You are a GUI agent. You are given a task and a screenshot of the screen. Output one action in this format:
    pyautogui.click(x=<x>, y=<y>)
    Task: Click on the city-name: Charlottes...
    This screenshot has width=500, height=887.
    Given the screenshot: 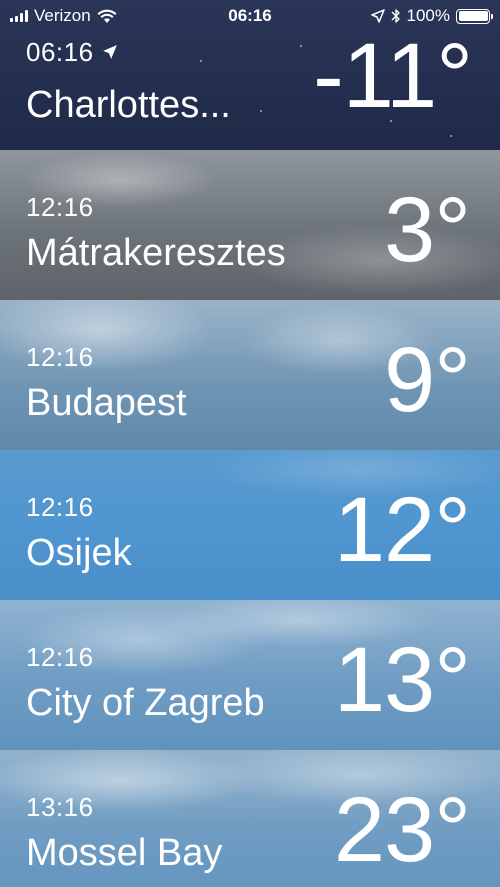 What is the action you would take?
    pyautogui.click(x=128, y=105)
    